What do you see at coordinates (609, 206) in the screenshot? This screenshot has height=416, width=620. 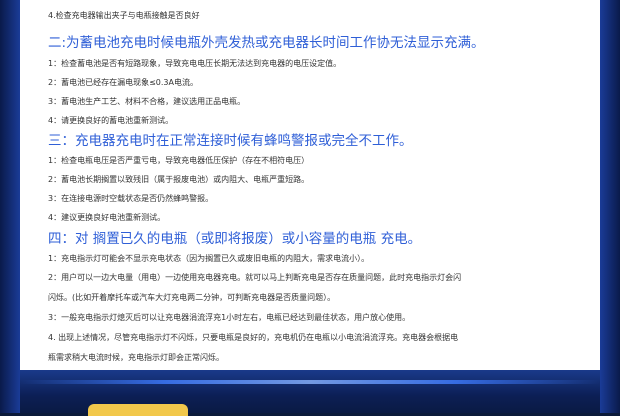 I see `right-edge-decoration` at bounding box center [609, 206].